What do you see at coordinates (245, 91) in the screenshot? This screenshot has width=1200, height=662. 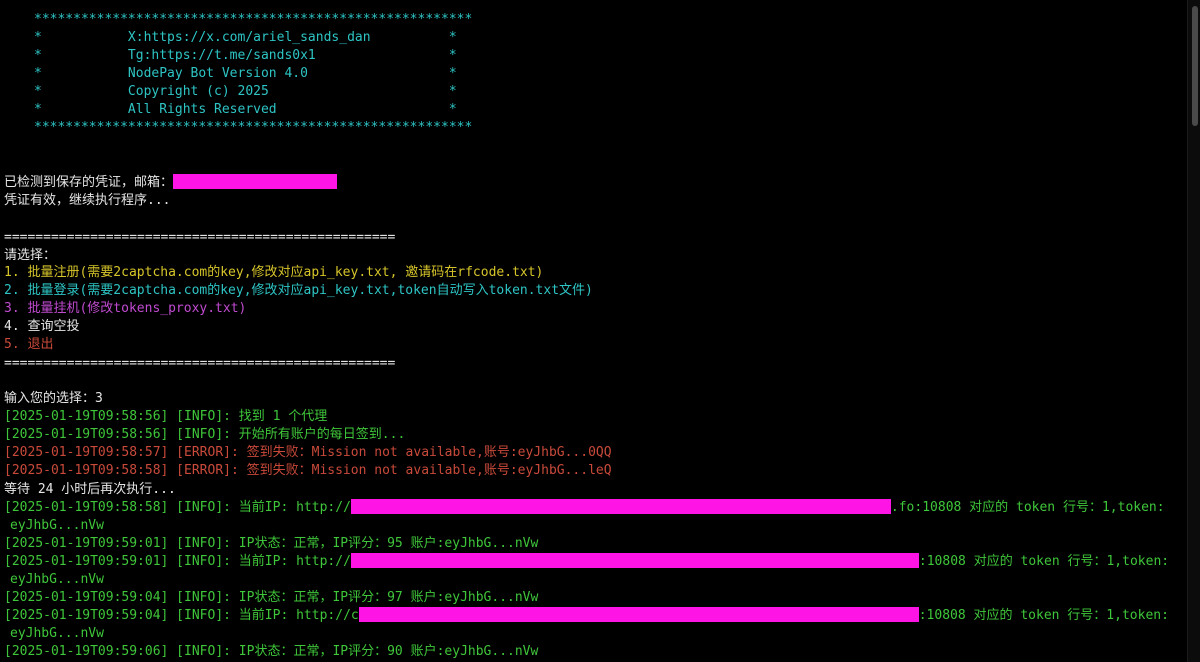 I see `banner-line-copyright: * Copyright (c) 2025 *` at bounding box center [245, 91].